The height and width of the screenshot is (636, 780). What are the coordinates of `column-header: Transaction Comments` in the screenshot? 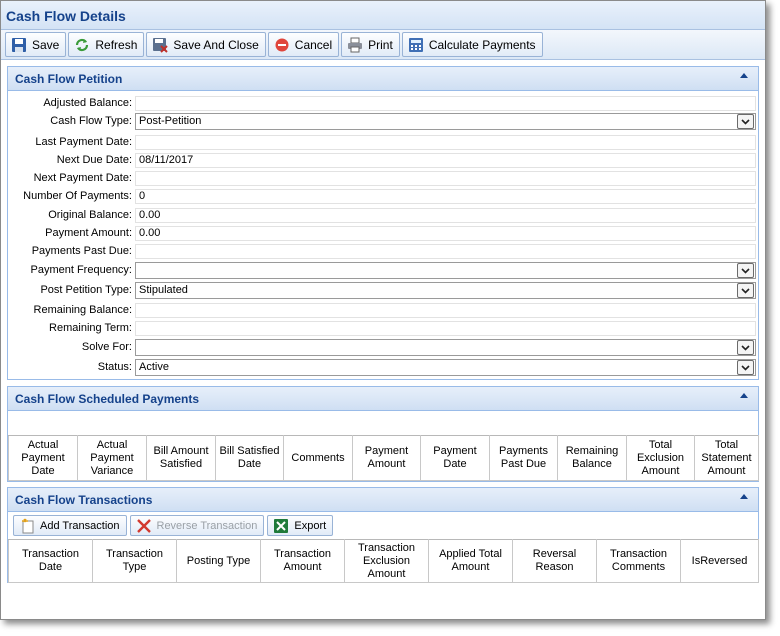 It's located at (638, 561).